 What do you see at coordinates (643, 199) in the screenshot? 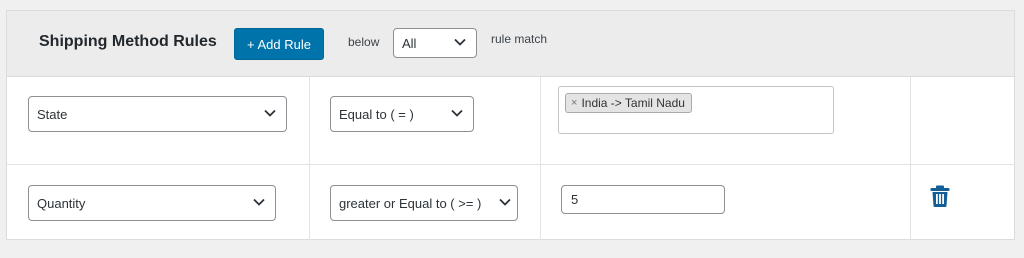
I see `rule-value-input: 5` at bounding box center [643, 199].